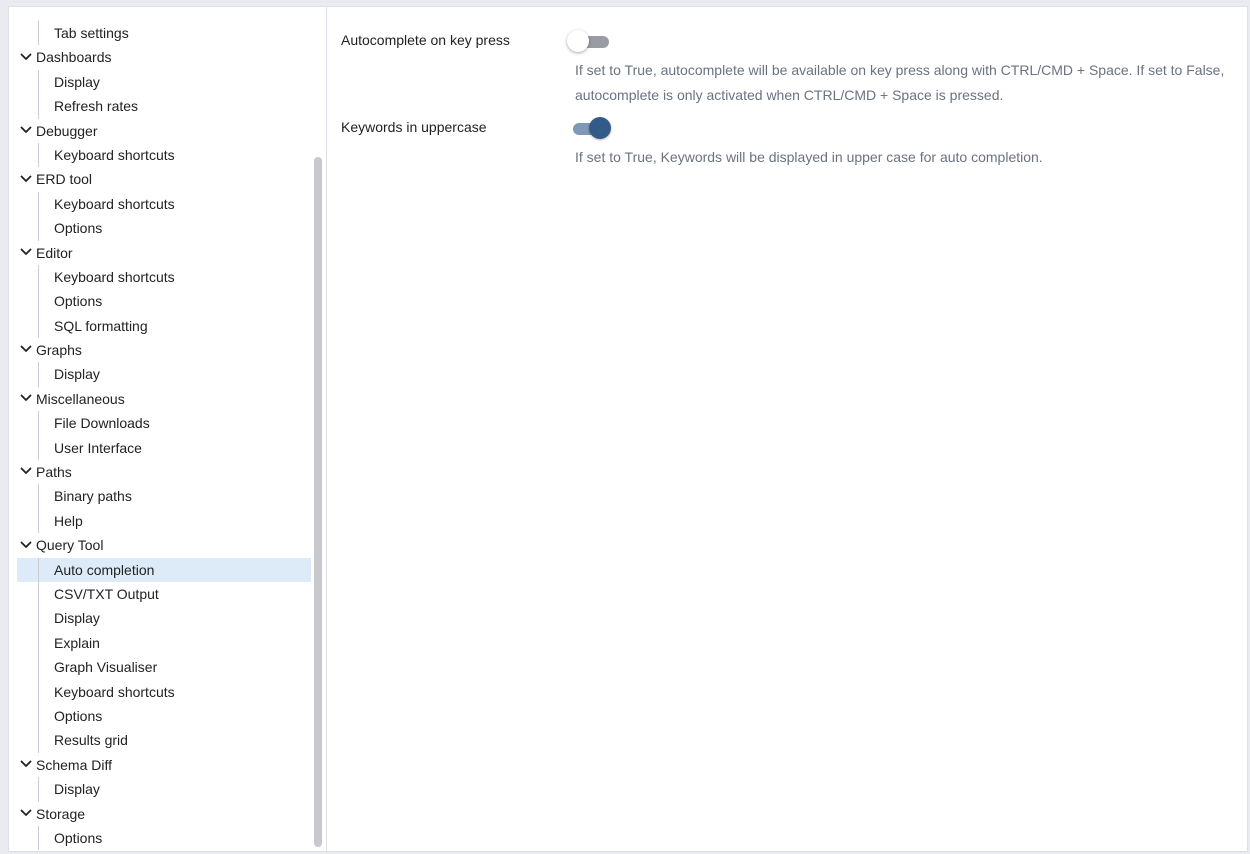  What do you see at coordinates (164, 497) in the screenshot?
I see `sidebar-item-binary-paths: Binary paths` at bounding box center [164, 497].